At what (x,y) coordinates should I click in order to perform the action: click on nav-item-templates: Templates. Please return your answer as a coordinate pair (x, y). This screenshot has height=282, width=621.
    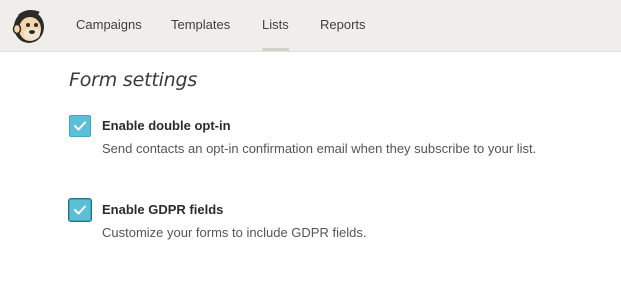
    Looking at the image, I should click on (200, 25).